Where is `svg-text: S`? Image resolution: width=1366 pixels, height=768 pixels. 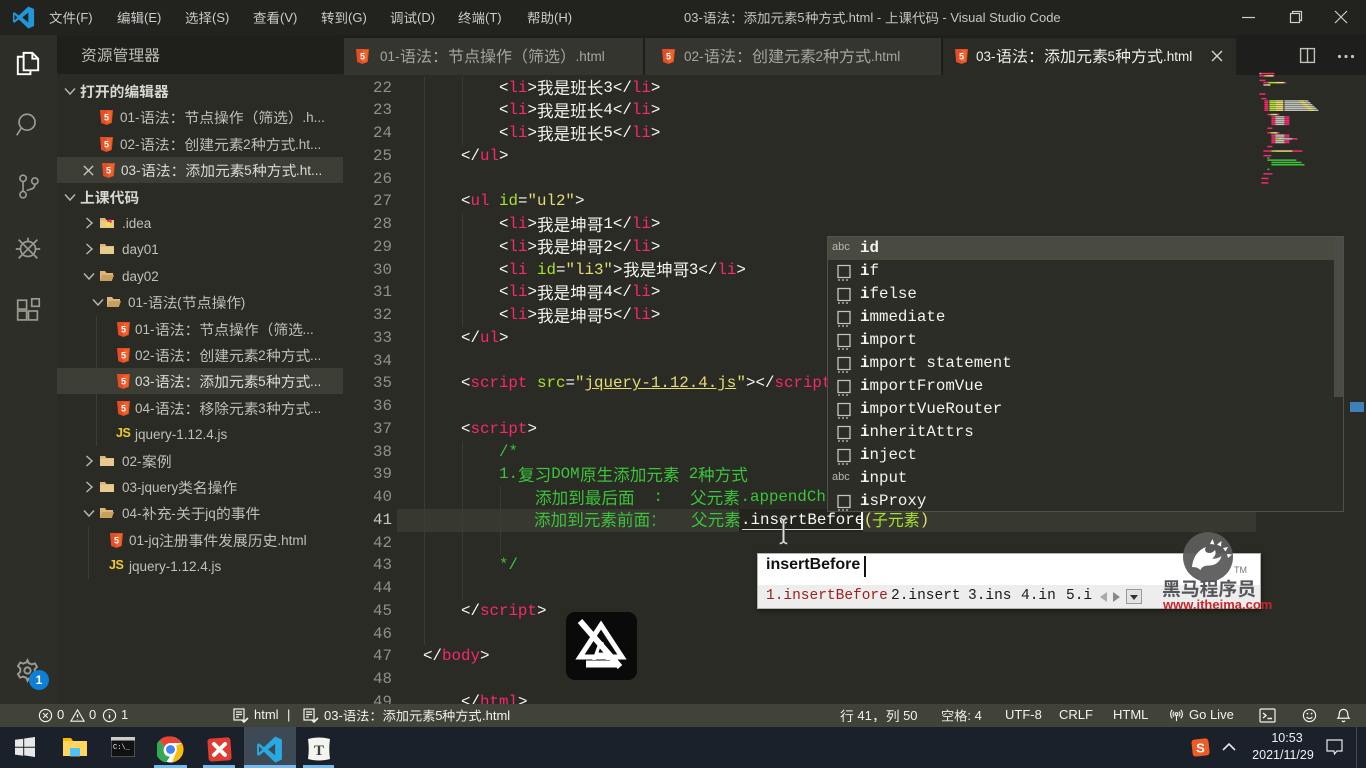
svg-text: S is located at coordinates (1200, 748).